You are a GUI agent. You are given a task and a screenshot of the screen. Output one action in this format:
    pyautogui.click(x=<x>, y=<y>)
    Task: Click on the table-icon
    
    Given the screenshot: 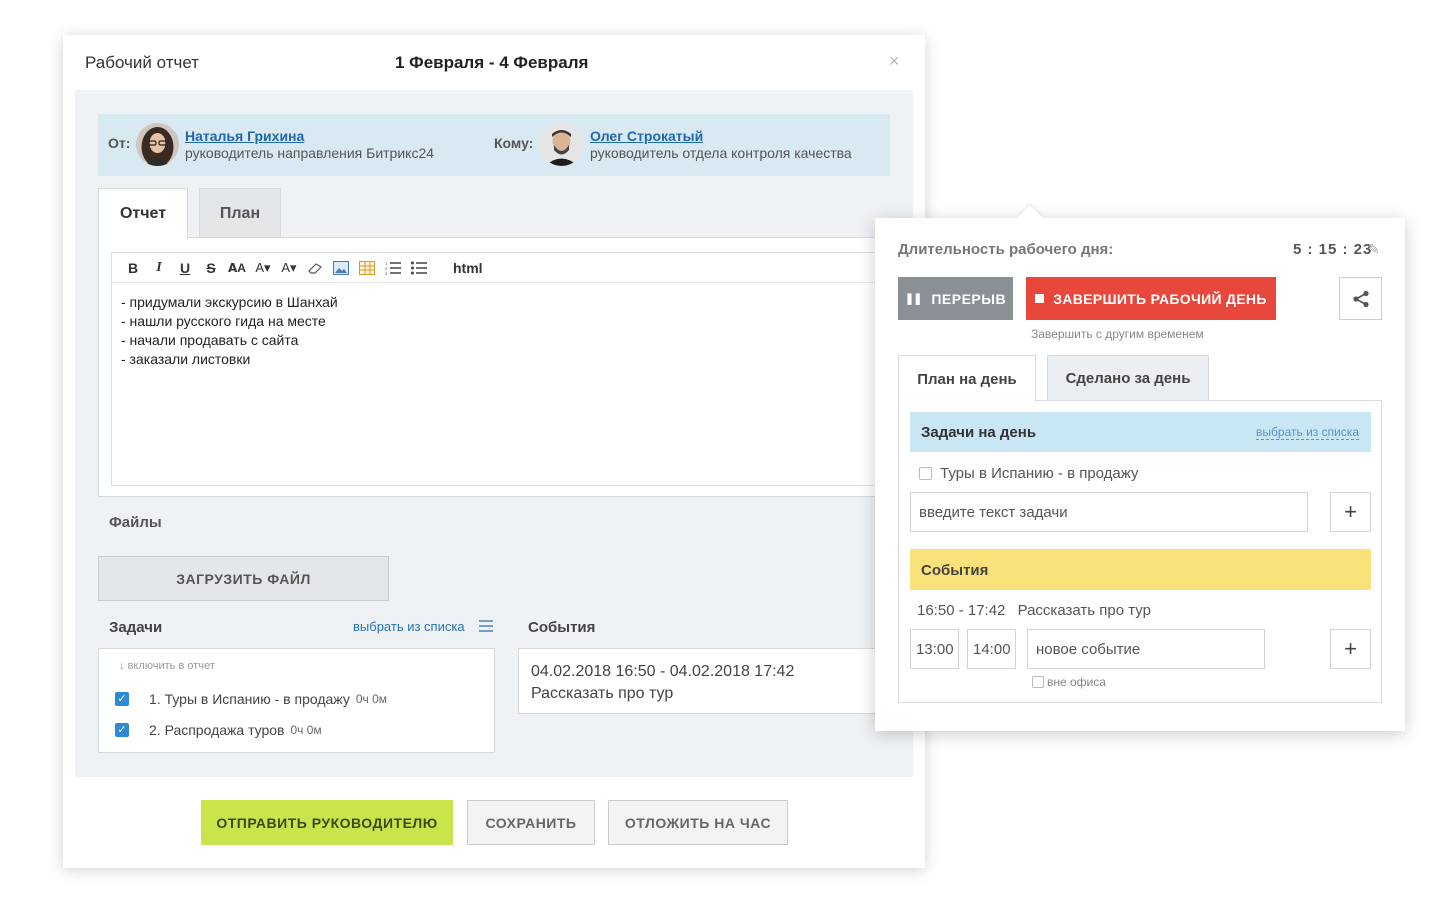 What is the action you would take?
    pyautogui.click(x=367, y=268)
    